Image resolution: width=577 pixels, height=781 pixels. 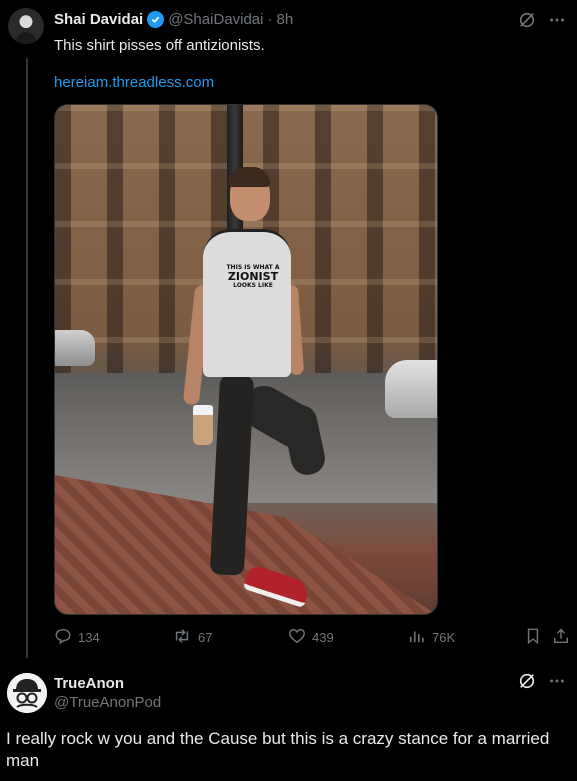 What do you see at coordinates (323, 637) in the screenshot?
I see `like-count: 439` at bounding box center [323, 637].